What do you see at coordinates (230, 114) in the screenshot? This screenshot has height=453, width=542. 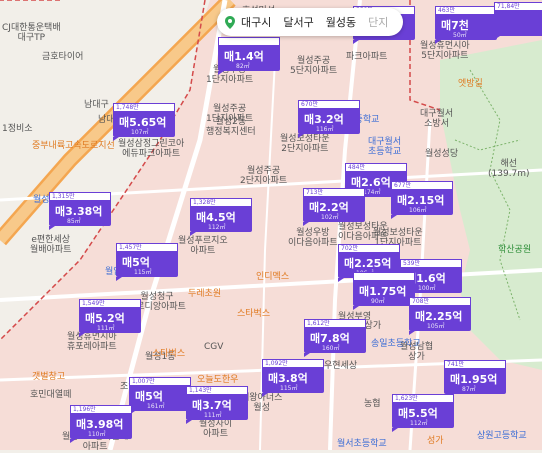 I see `map-label: 월성주공 1단지아파트` at bounding box center [230, 114].